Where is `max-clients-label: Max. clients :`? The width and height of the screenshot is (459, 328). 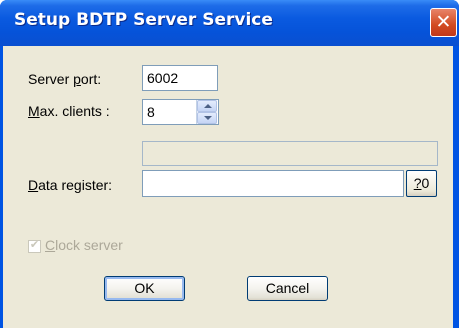 max-clients-label: Max. clients : is located at coordinates (69, 111).